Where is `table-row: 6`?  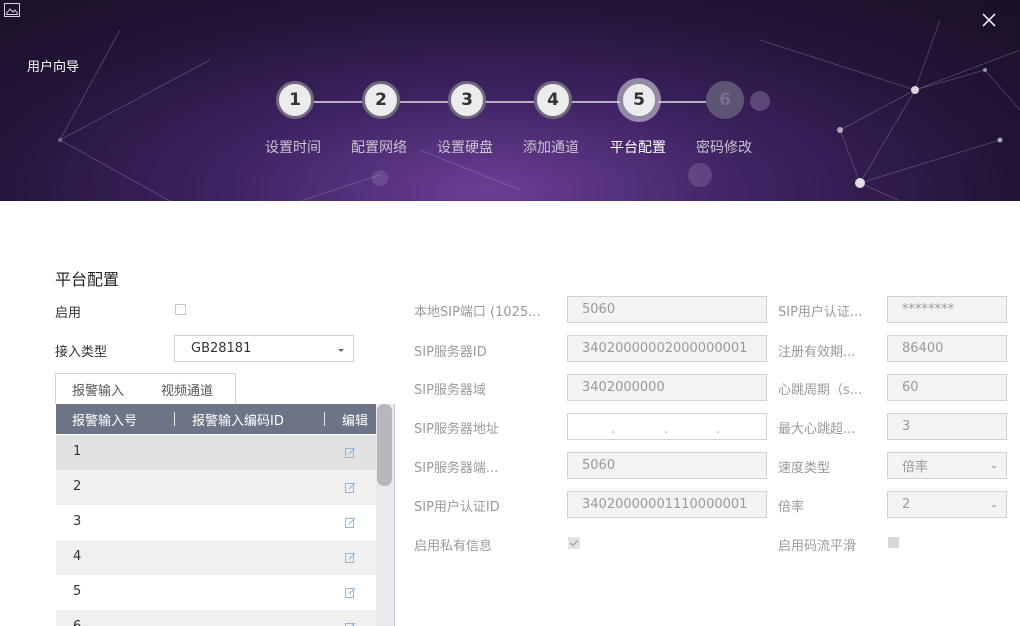 table-row: 6 is located at coordinates (216, 618).